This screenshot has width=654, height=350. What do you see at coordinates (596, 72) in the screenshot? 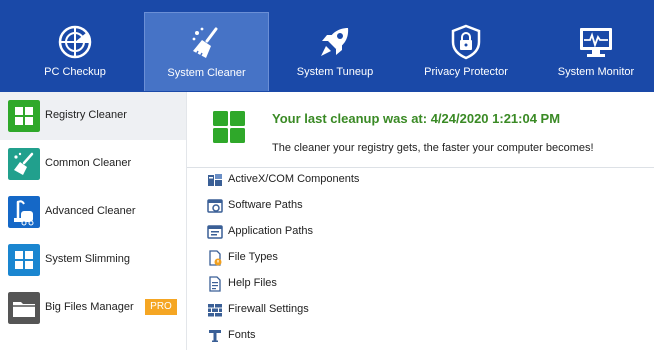
I see `tab-label: System Monitor` at bounding box center [596, 72].